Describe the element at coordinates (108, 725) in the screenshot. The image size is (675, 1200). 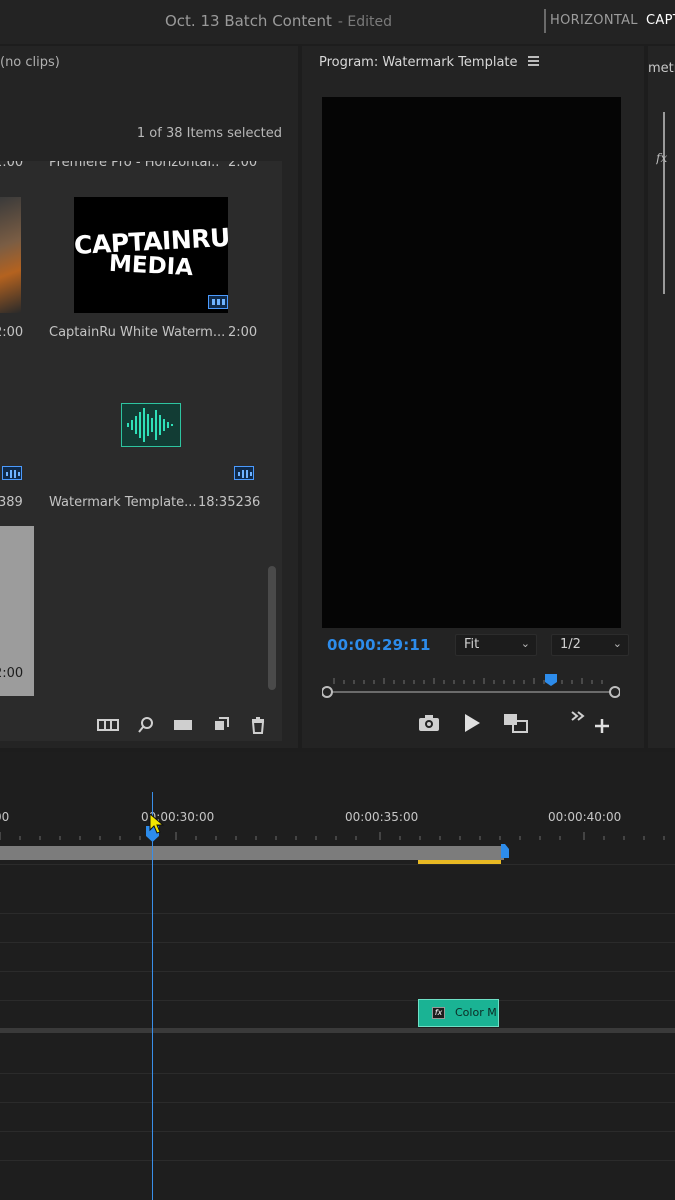
I see `freeform-view-icon` at that location.